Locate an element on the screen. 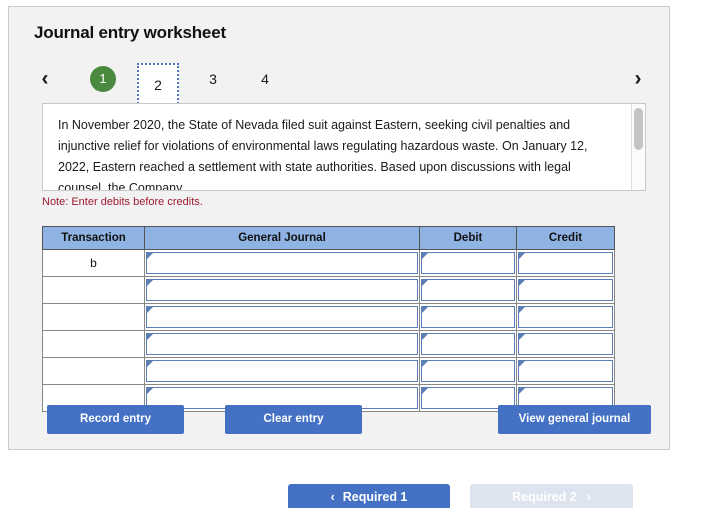  next-page-chevron-right-icon: › is located at coordinates (638, 79).